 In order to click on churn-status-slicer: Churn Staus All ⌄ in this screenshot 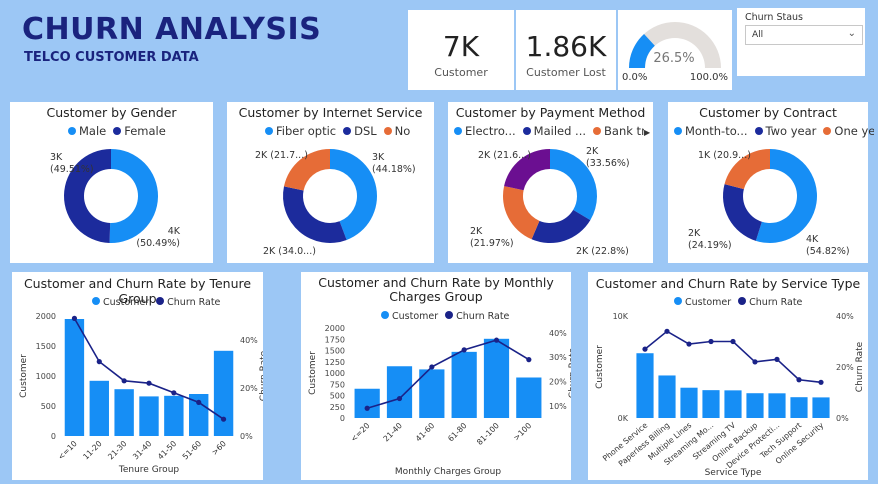, I will do `click(801, 42)`.